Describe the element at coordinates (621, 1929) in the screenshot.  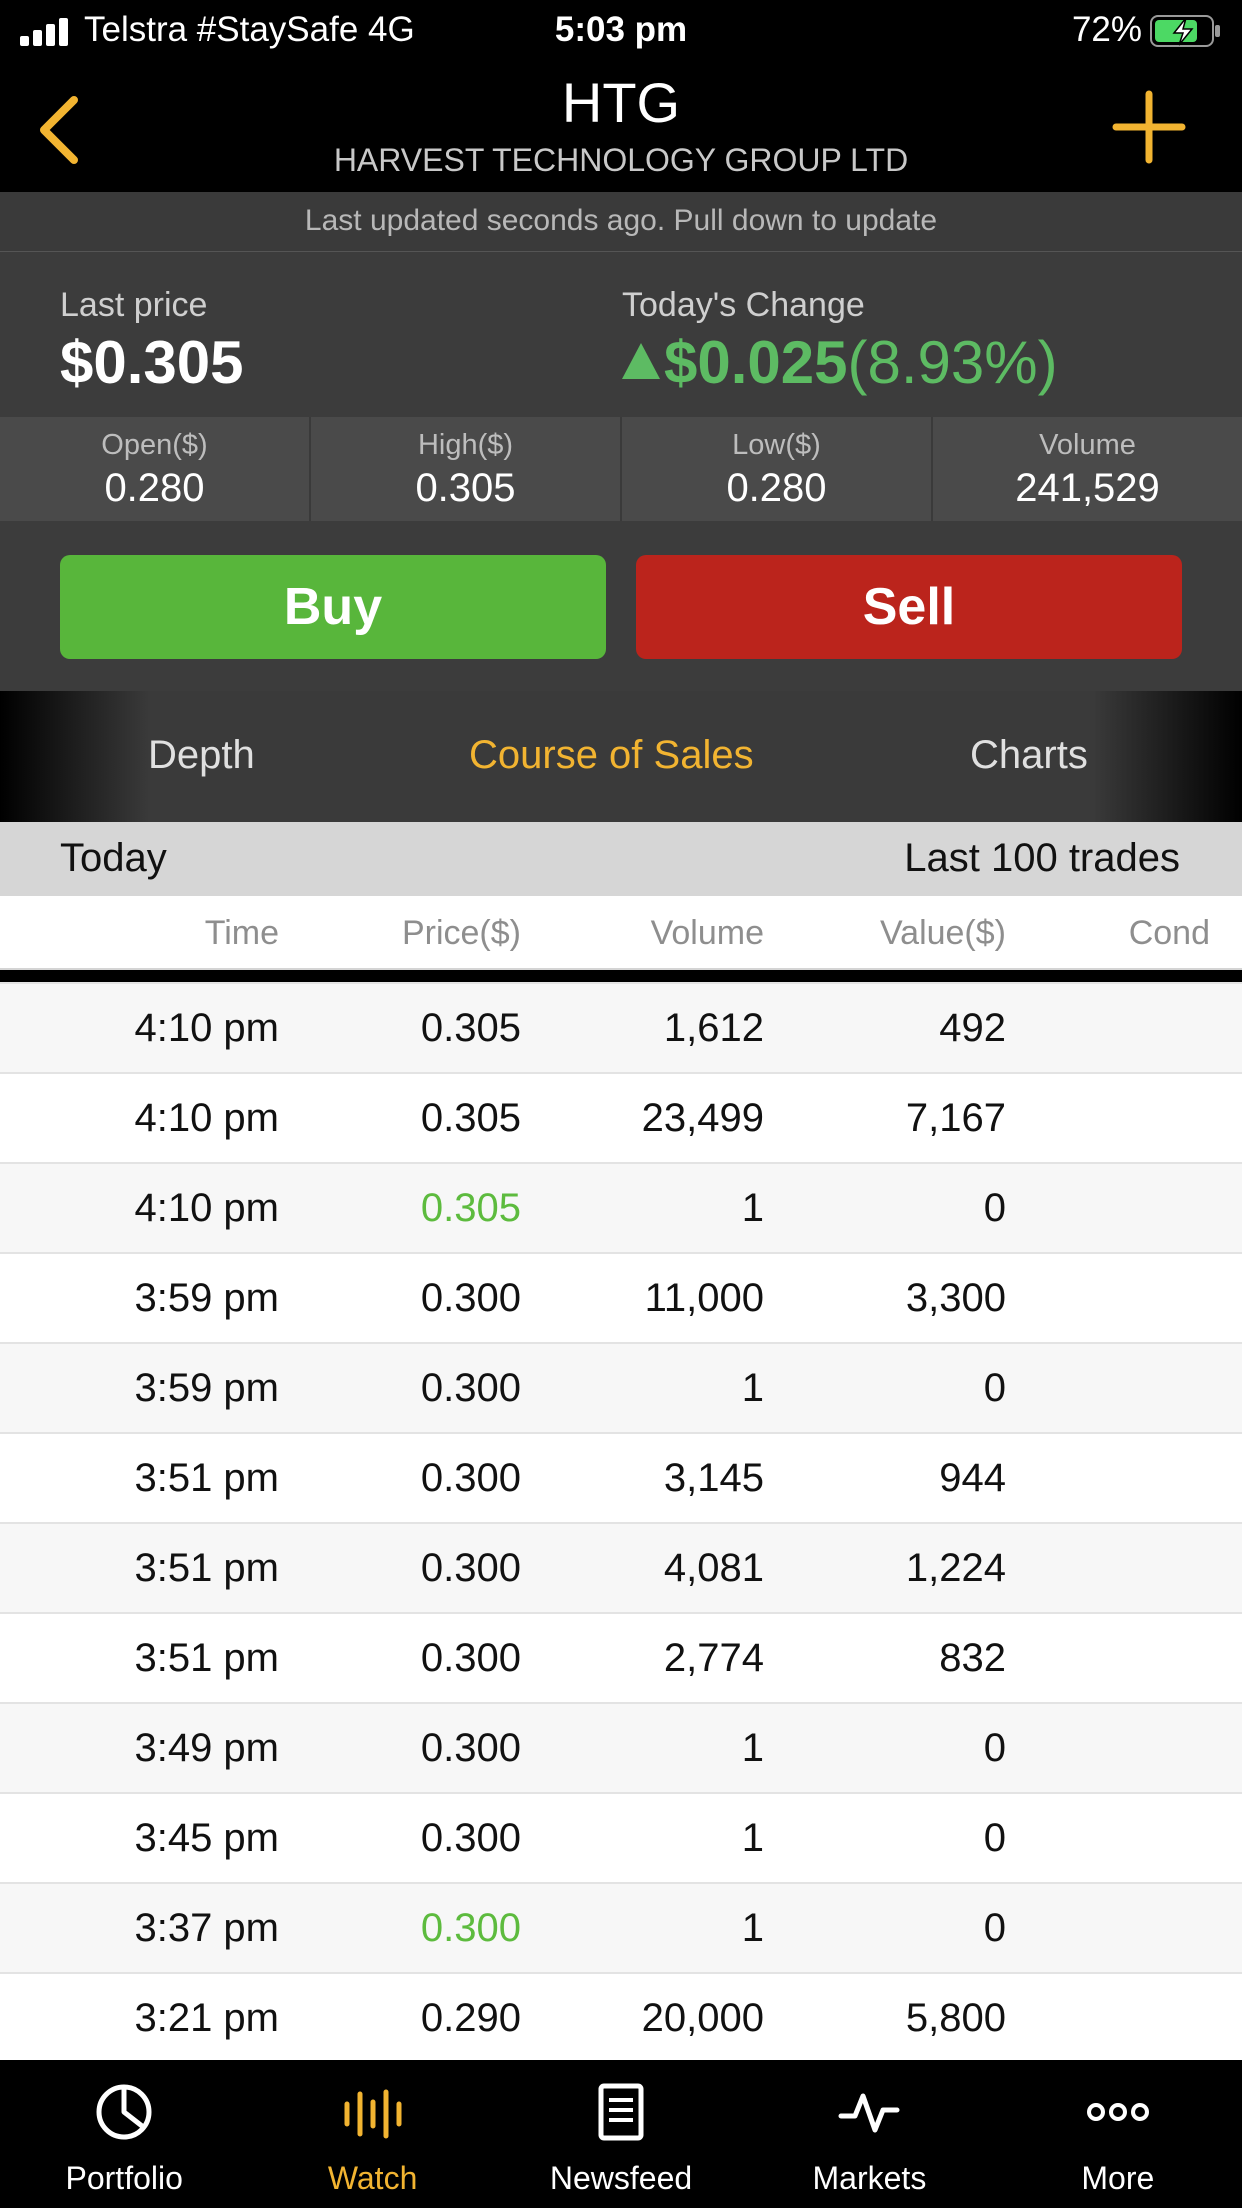
I see `table-row: 3:37 pm 0.300 1 0` at that location.